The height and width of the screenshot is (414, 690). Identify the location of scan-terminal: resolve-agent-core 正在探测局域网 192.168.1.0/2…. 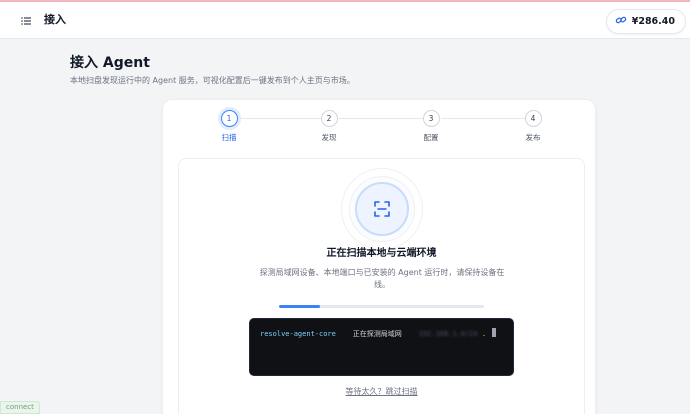
(381, 347).